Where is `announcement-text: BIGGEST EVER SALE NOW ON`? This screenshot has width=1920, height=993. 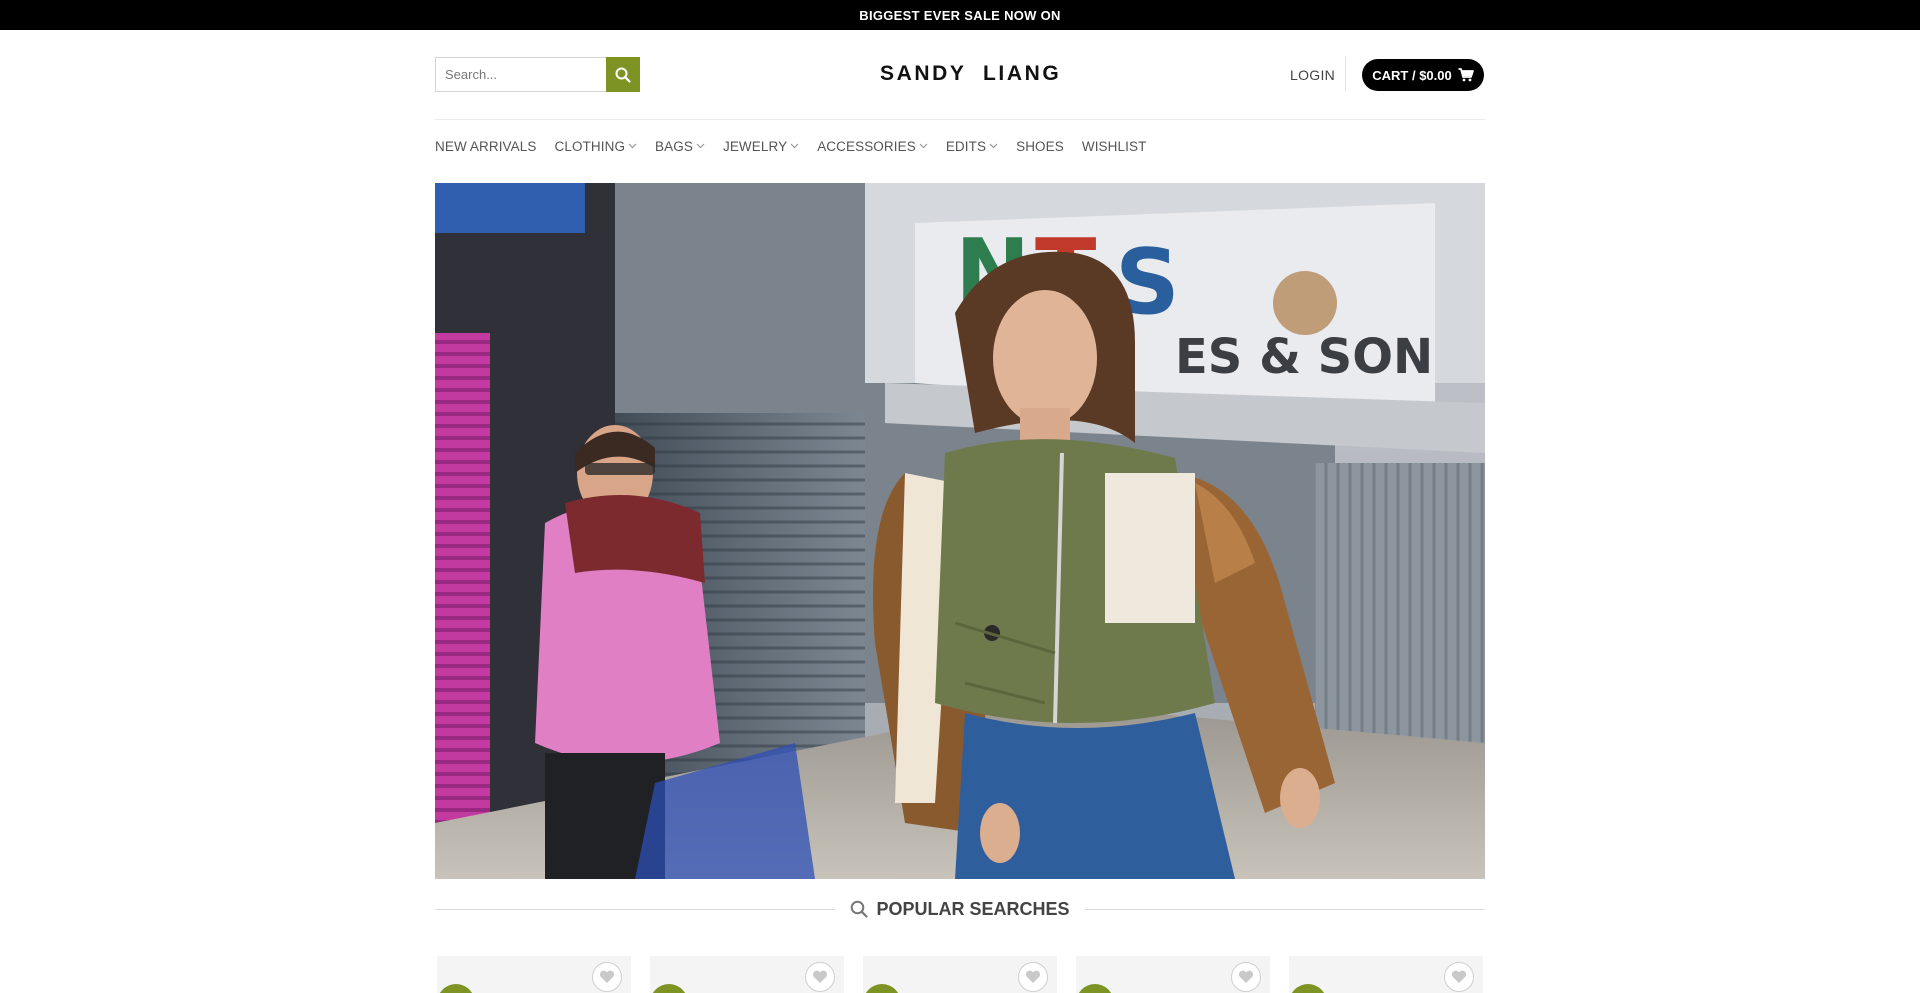 announcement-text: BIGGEST EVER SALE NOW ON is located at coordinates (960, 15).